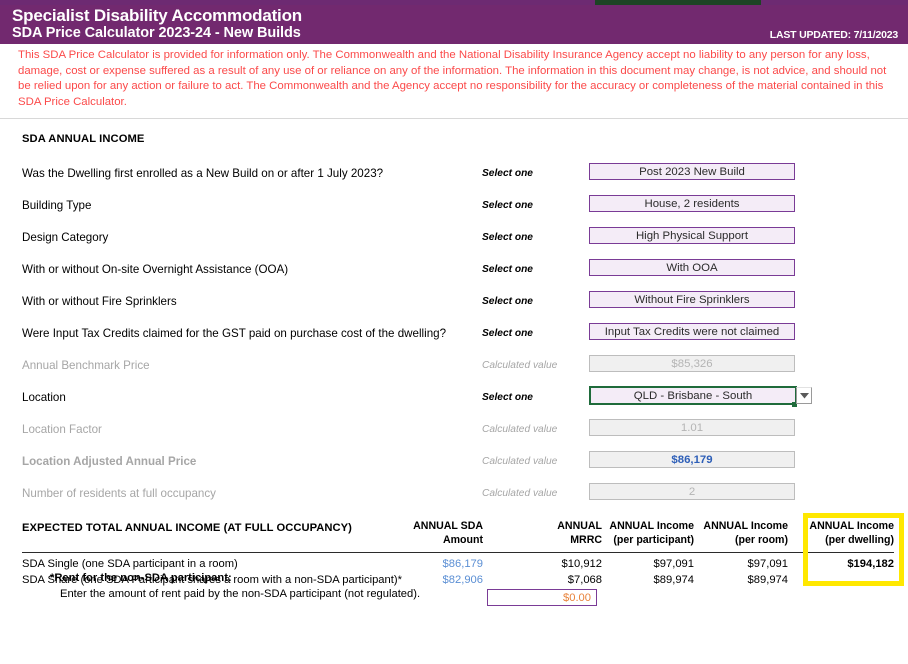 The height and width of the screenshot is (664, 908). Describe the element at coordinates (584, 580) in the screenshot. I see `table-cell-mrrc: $7,068` at that location.